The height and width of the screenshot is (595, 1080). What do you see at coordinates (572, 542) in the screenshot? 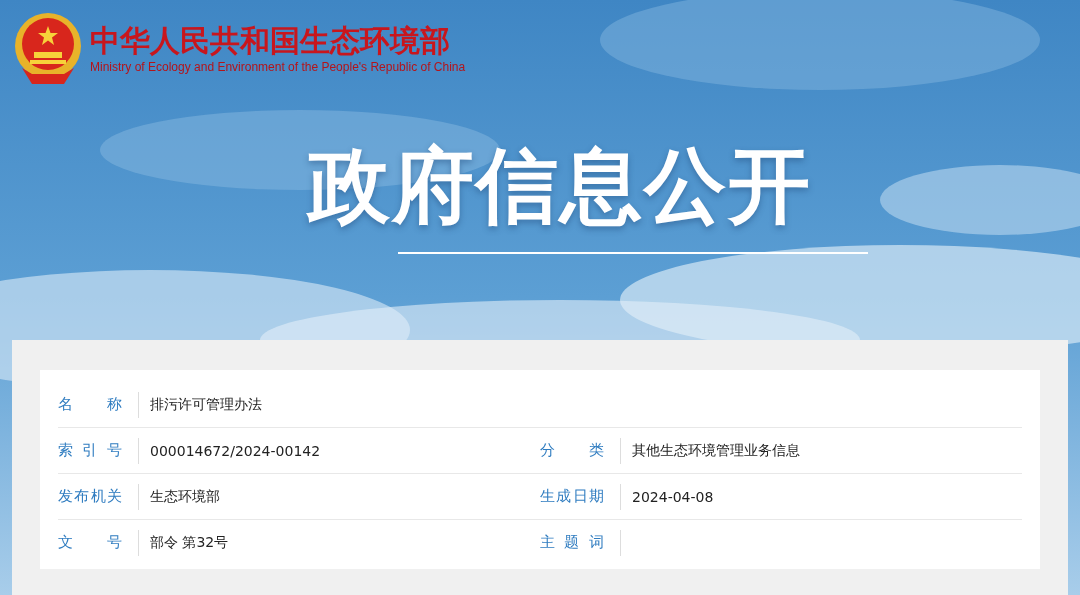
I see `field-label: 主 题 词` at bounding box center [572, 542].